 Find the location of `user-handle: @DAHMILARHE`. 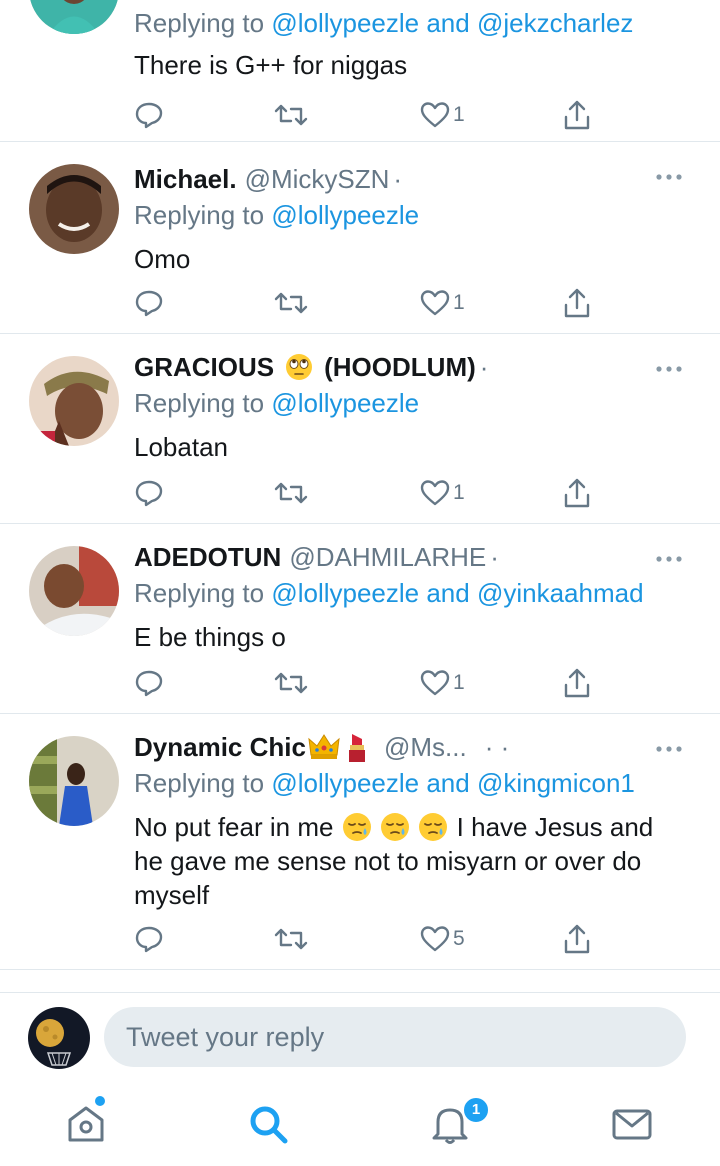

user-handle: @DAHMILARHE is located at coordinates (387, 557).